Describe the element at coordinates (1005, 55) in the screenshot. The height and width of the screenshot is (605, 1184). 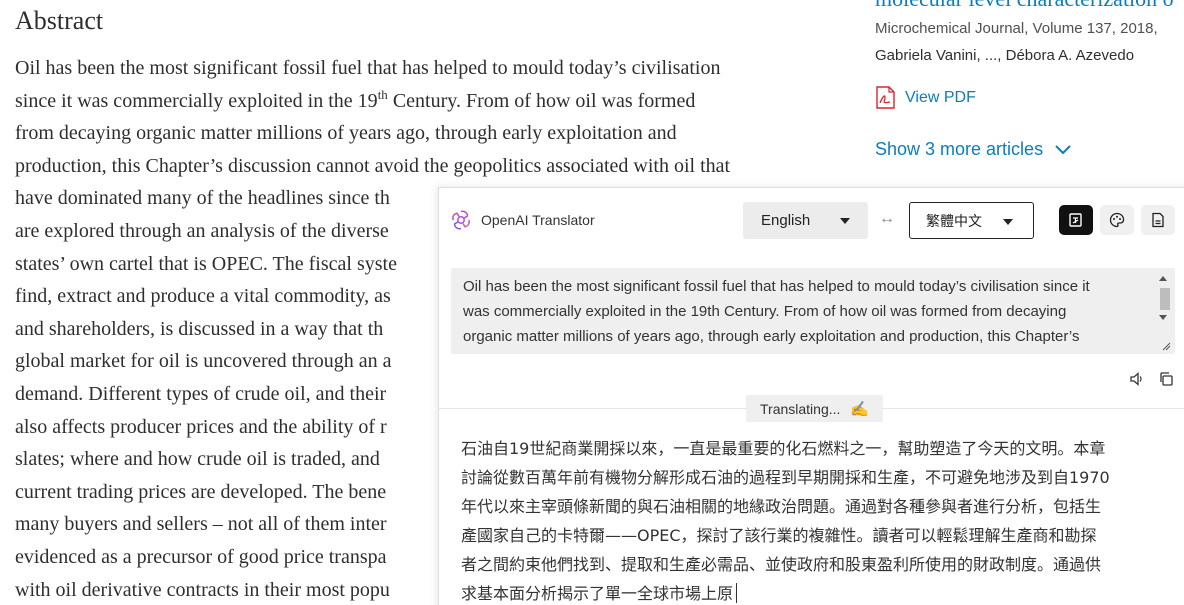
I see `related-article-authors: Gabriela Vanini, ..., Débora A. Azevedo` at that location.